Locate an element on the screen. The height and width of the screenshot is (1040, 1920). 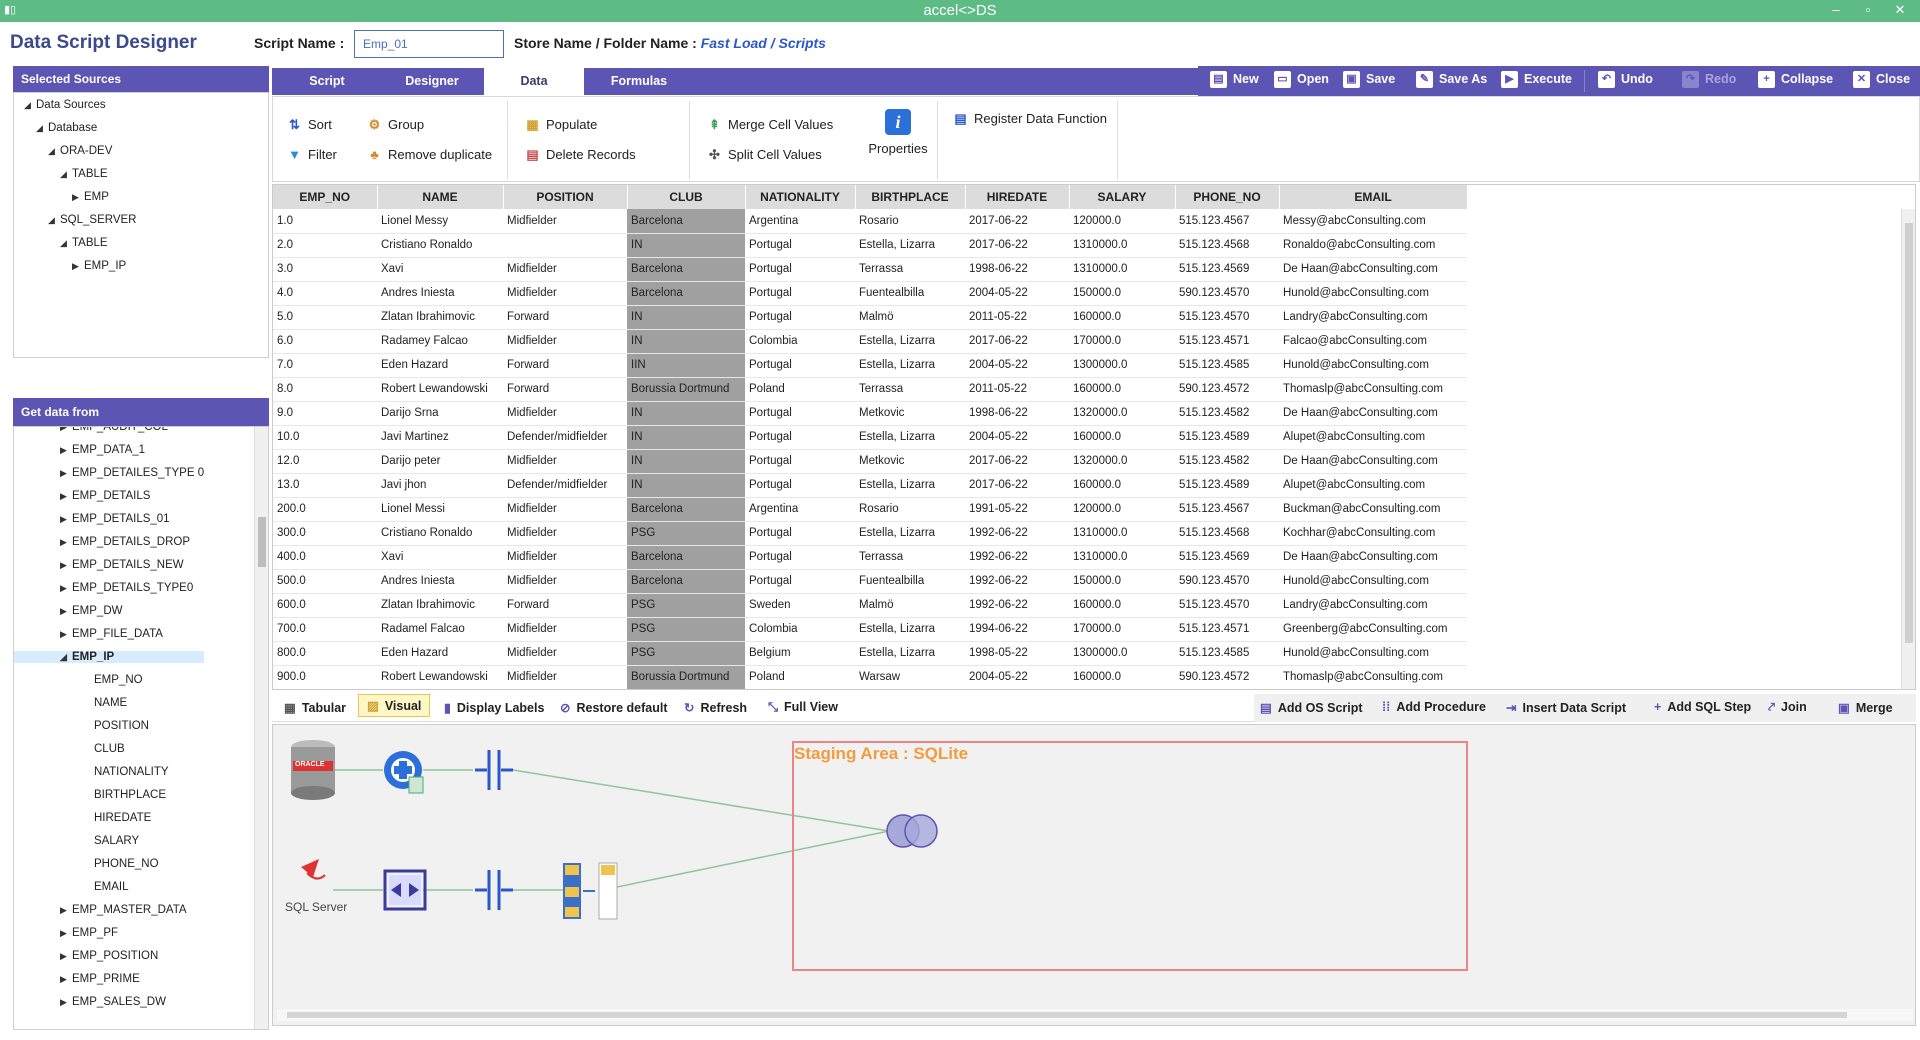
table-cell: Thomaslp@abcConsulting.com is located at coordinates (1373, 389).